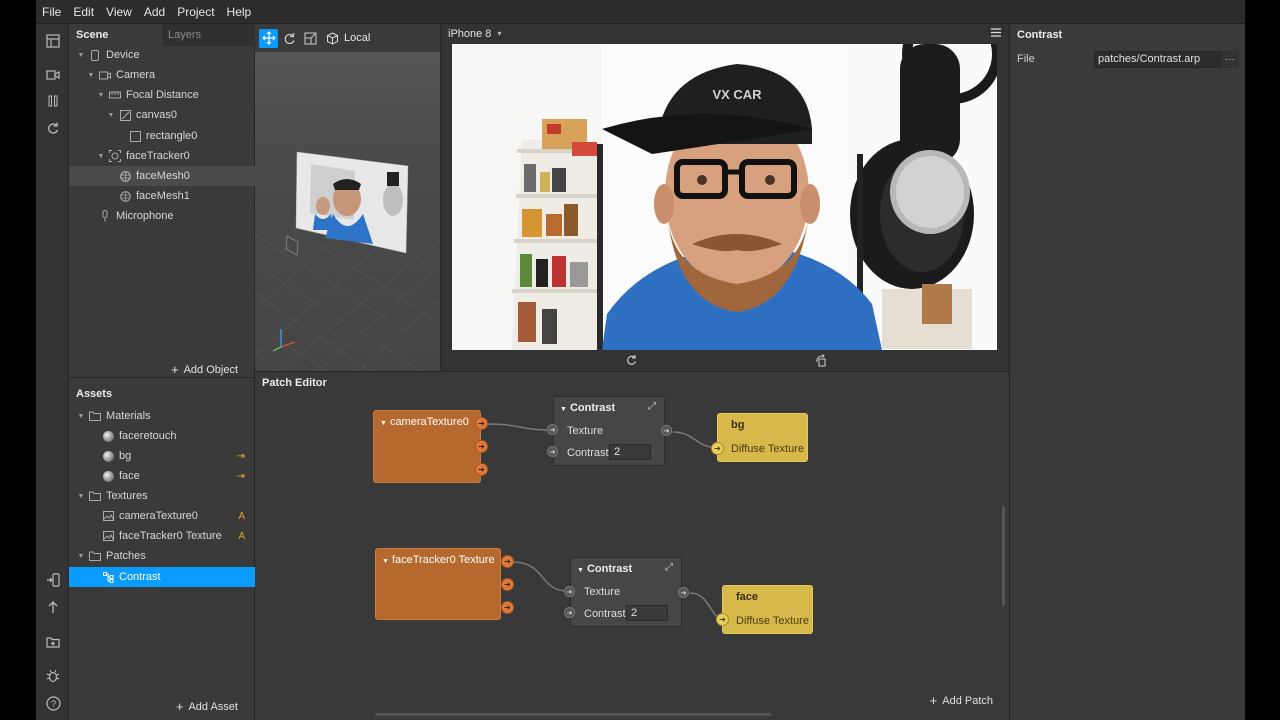 This screenshot has width=1280, height=720. I want to click on inspector-file-row: File patches/Contrast.arp ···, so click(1127, 59).